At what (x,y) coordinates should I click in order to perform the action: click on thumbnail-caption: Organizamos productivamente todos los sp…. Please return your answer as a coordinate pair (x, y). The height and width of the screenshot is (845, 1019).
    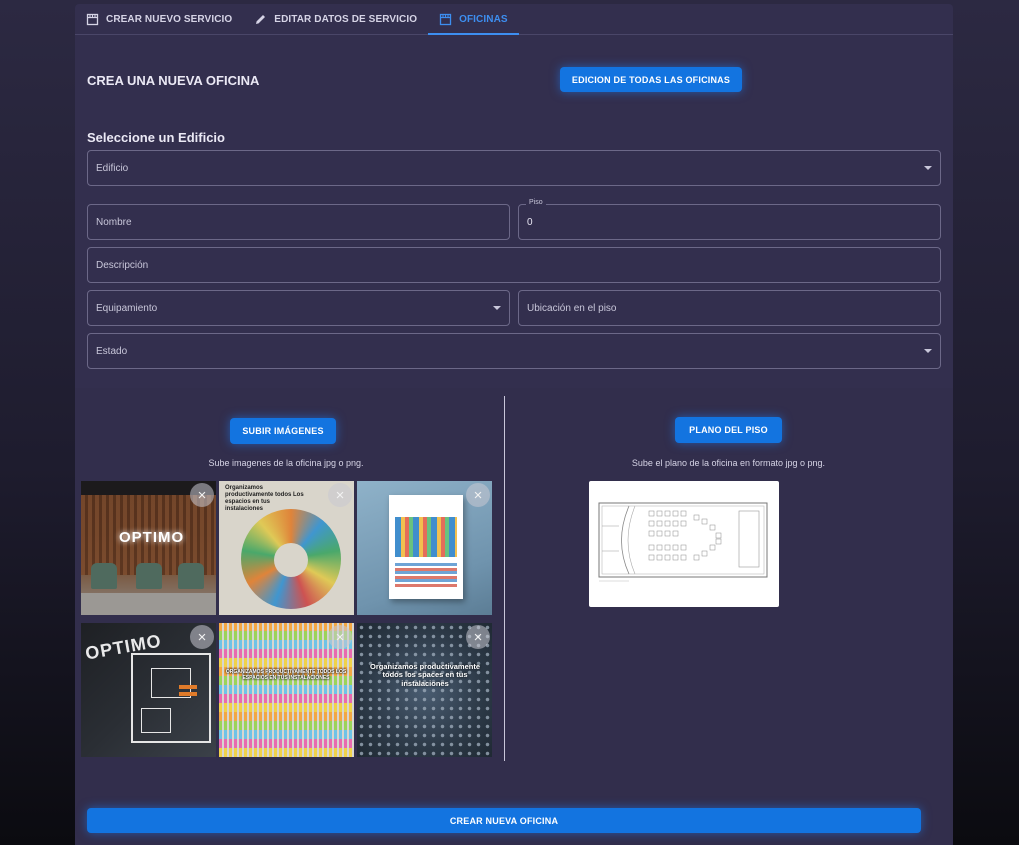
    Looking at the image, I should click on (425, 675).